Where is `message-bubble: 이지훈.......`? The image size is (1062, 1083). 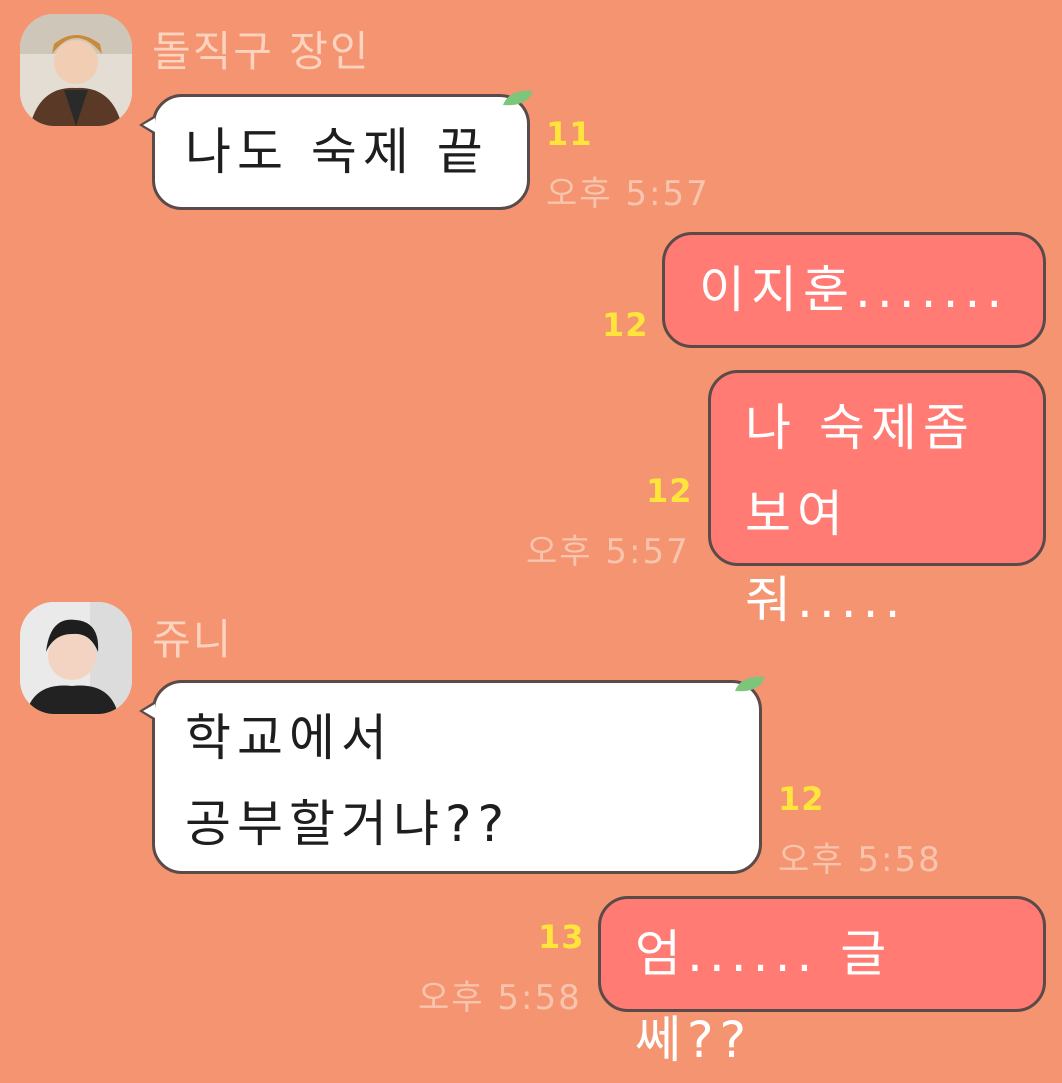
message-bubble: 이지훈....... is located at coordinates (854, 290).